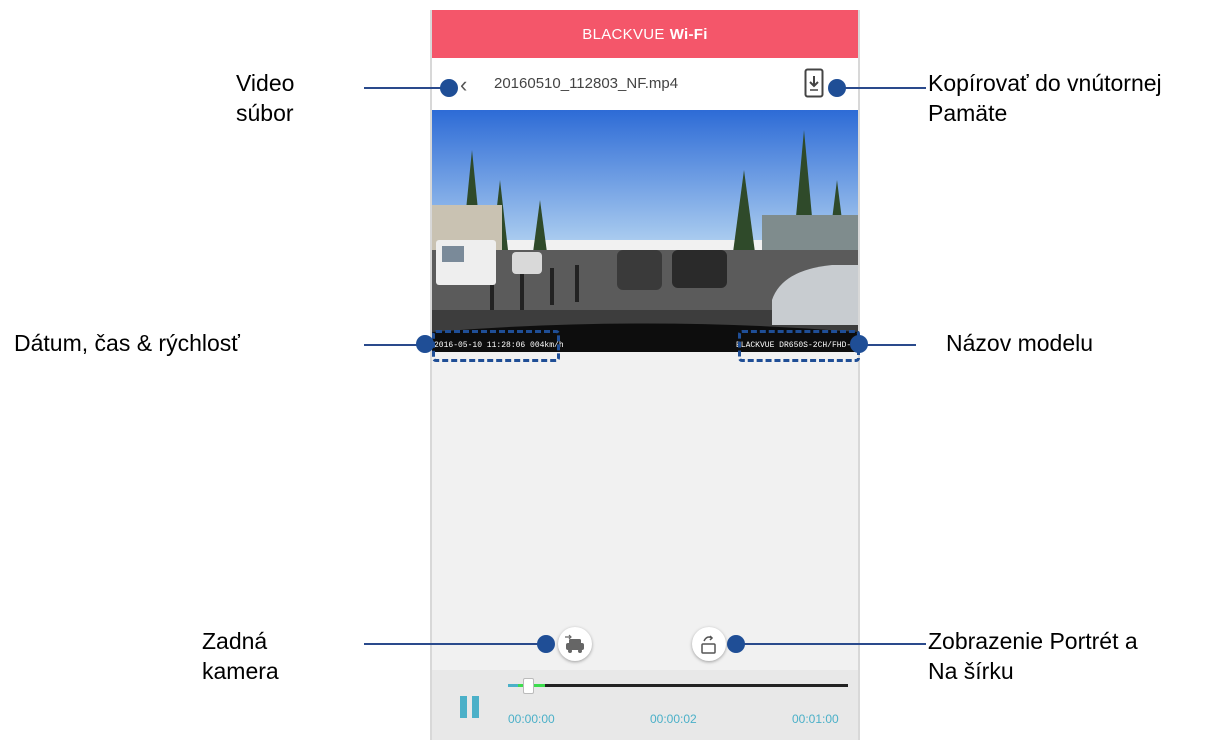 Image resolution: width=1221 pixels, height=740 pixels. What do you see at coordinates (1045, 83) in the screenshot?
I see `label-copy-line1: Kopírovať do vnútornej` at bounding box center [1045, 83].